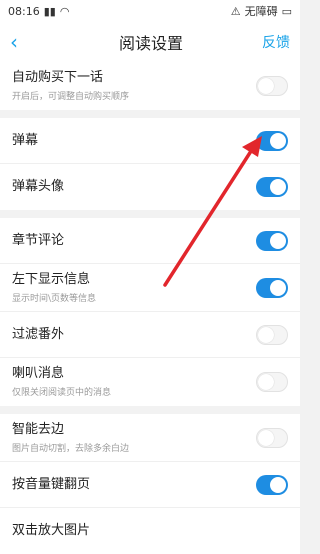 The width and height of the screenshot is (320, 554). I want to click on setting-volume-key-page: 按音量键翻页, so click(150, 485).